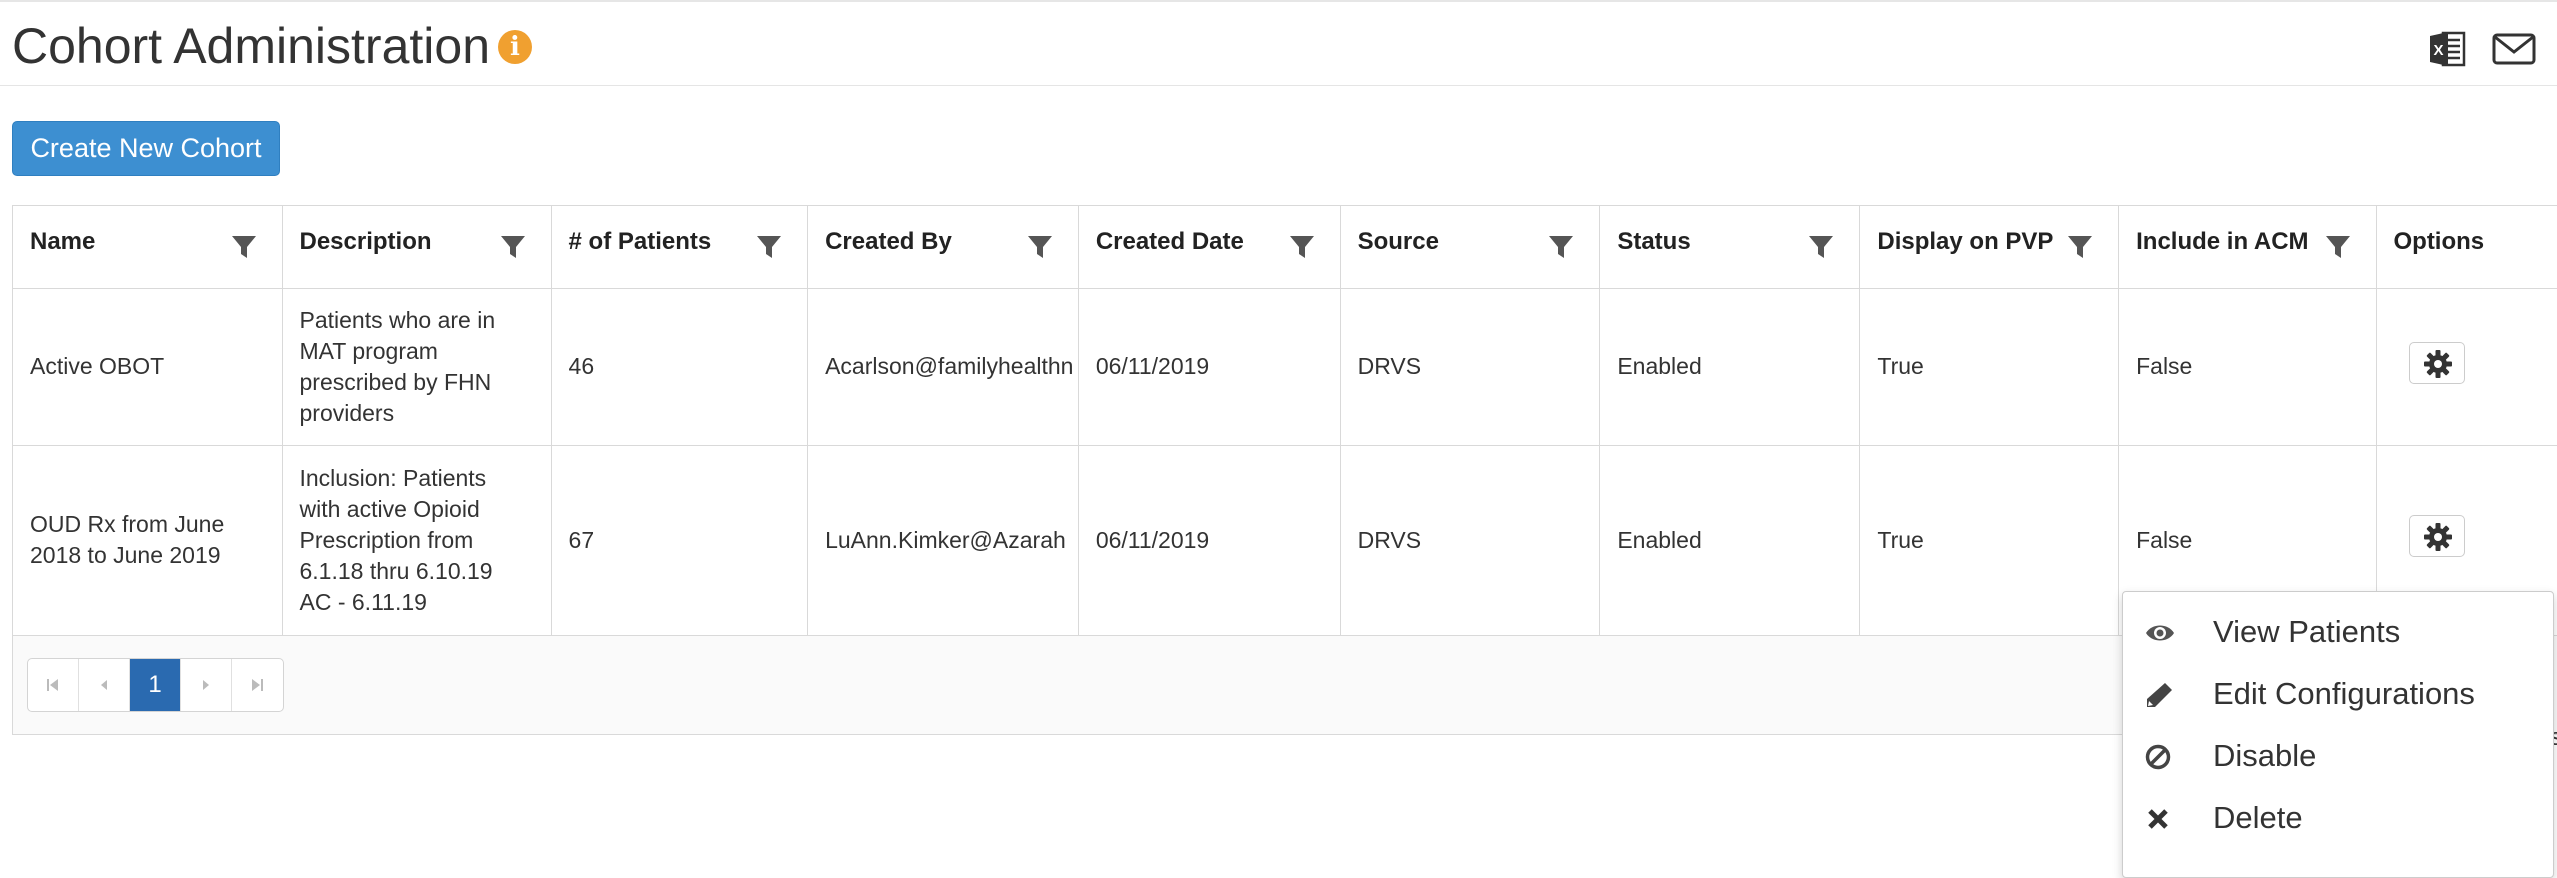 The height and width of the screenshot is (878, 2557). Describe the element at coordinates (2265, 755) in the screenshot. I see `menu-item-label: Disable` at that location.